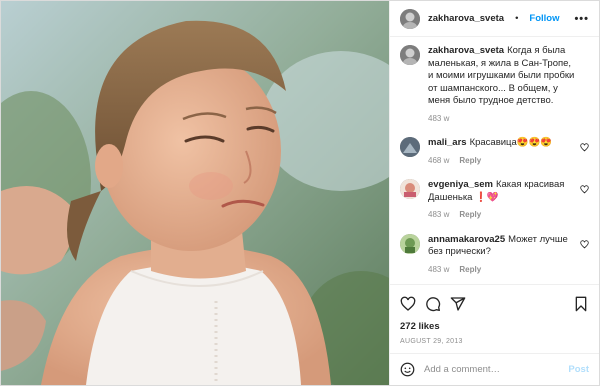  Describe the element at coordinates (408, 304) in the screenshot. I see `like-heart-icon` at that location.